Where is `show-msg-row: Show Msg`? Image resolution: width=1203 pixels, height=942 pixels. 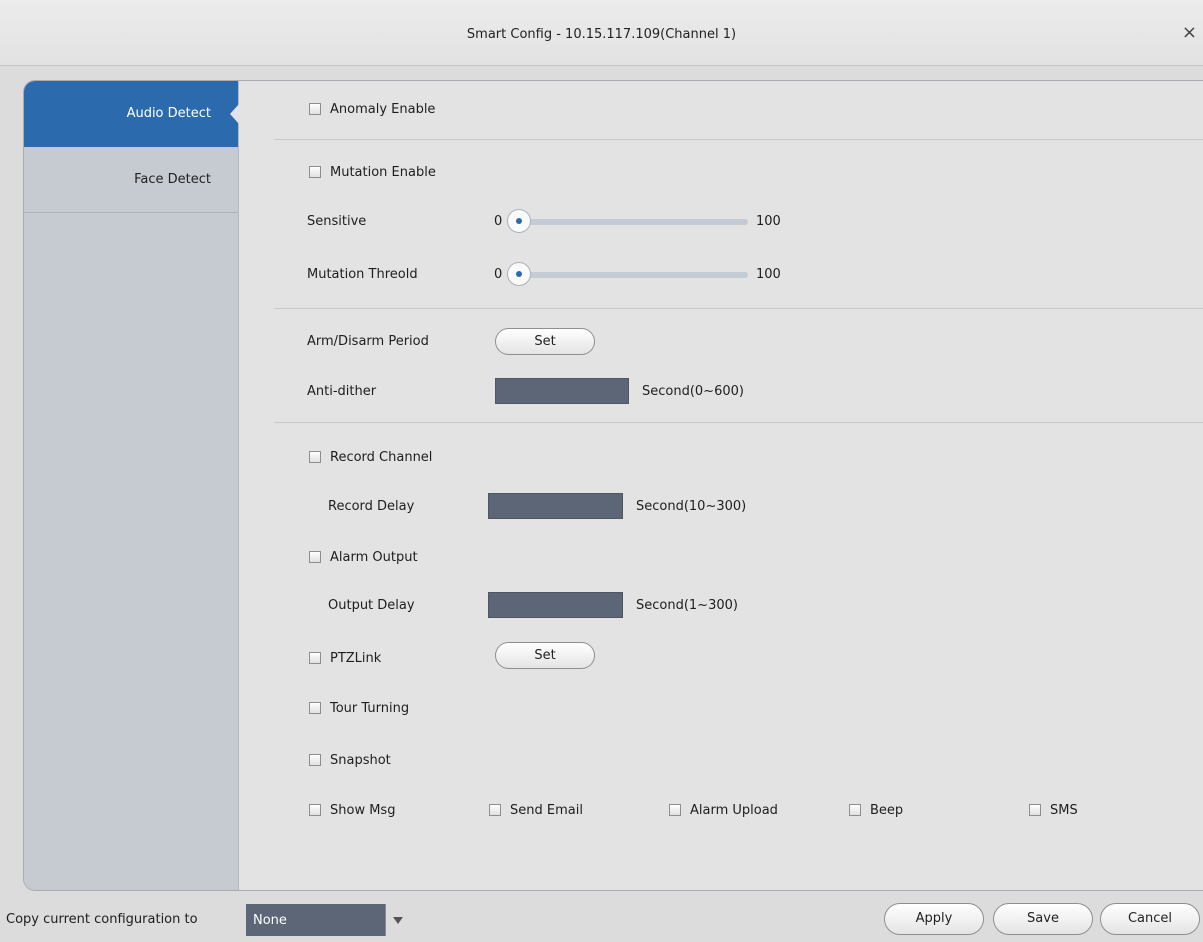
show-msg-row: Show Msg is located at coordinates (352, 810).